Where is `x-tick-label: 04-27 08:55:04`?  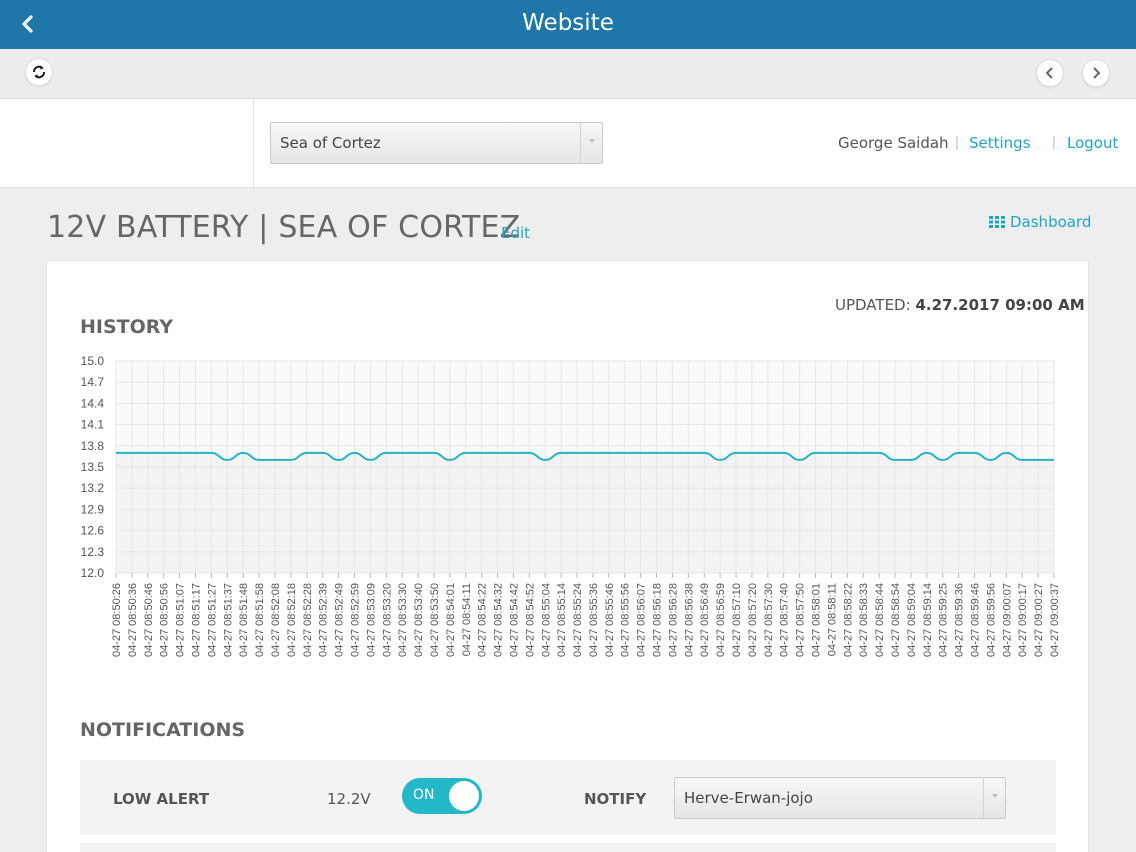 x-tick-label: 04-27 08:55:04 is located at coordinates (546, 620).